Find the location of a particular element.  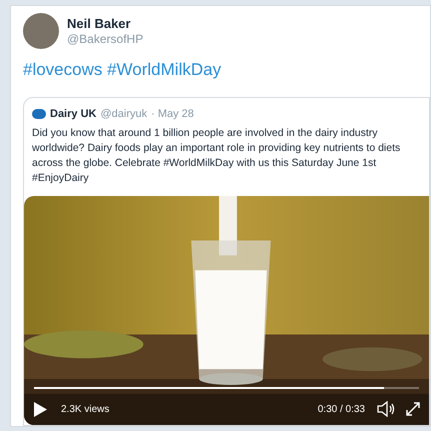

play-icon is located at coordinates (40, 409).